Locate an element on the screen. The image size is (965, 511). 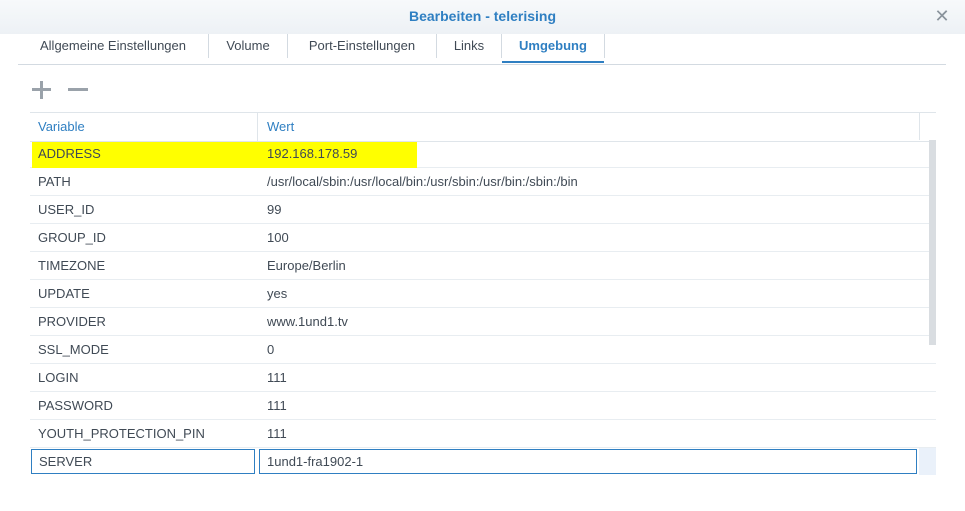
column-header-variable: Variable is located at coordinates (144, 127).